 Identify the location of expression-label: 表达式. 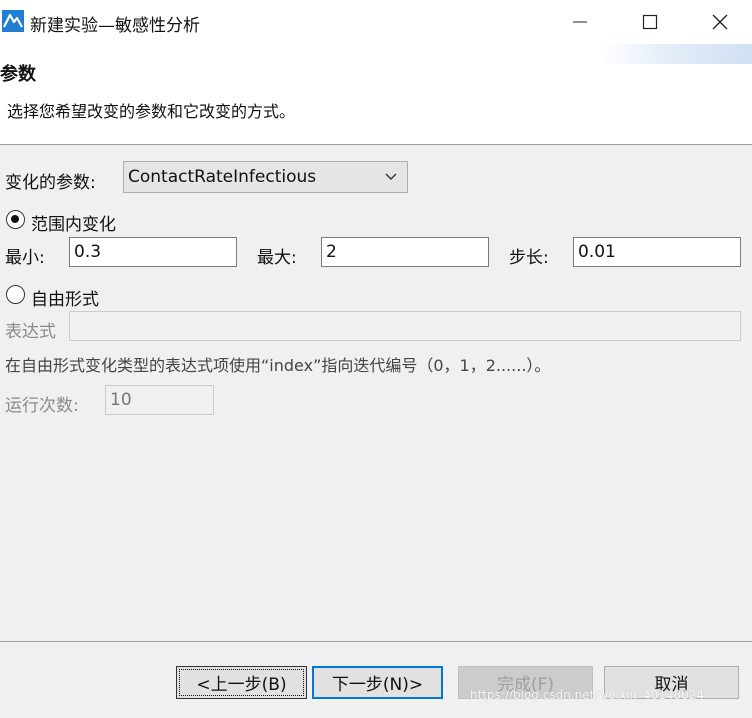
(30, 332).